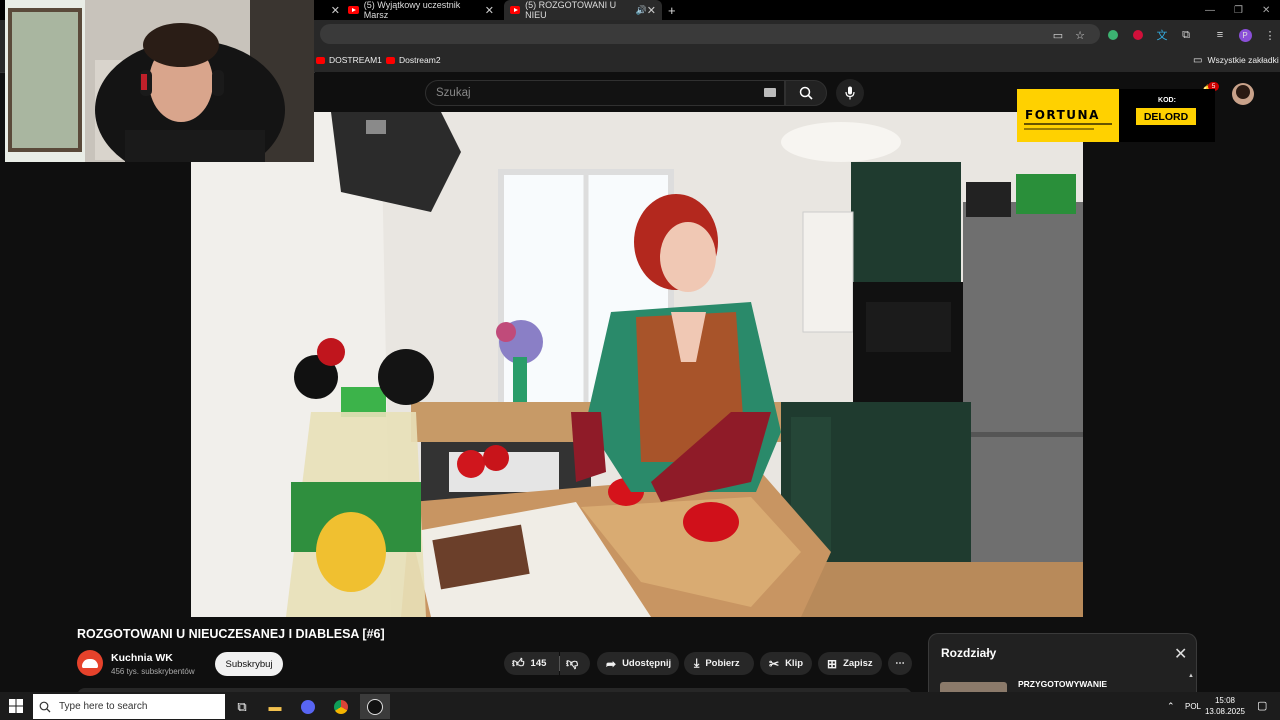 The height and width of the screenshot is (720, 1280). Describe the element at coordinates (1138, 35) in the screenshot. I see `extension-red-icon` at that location.